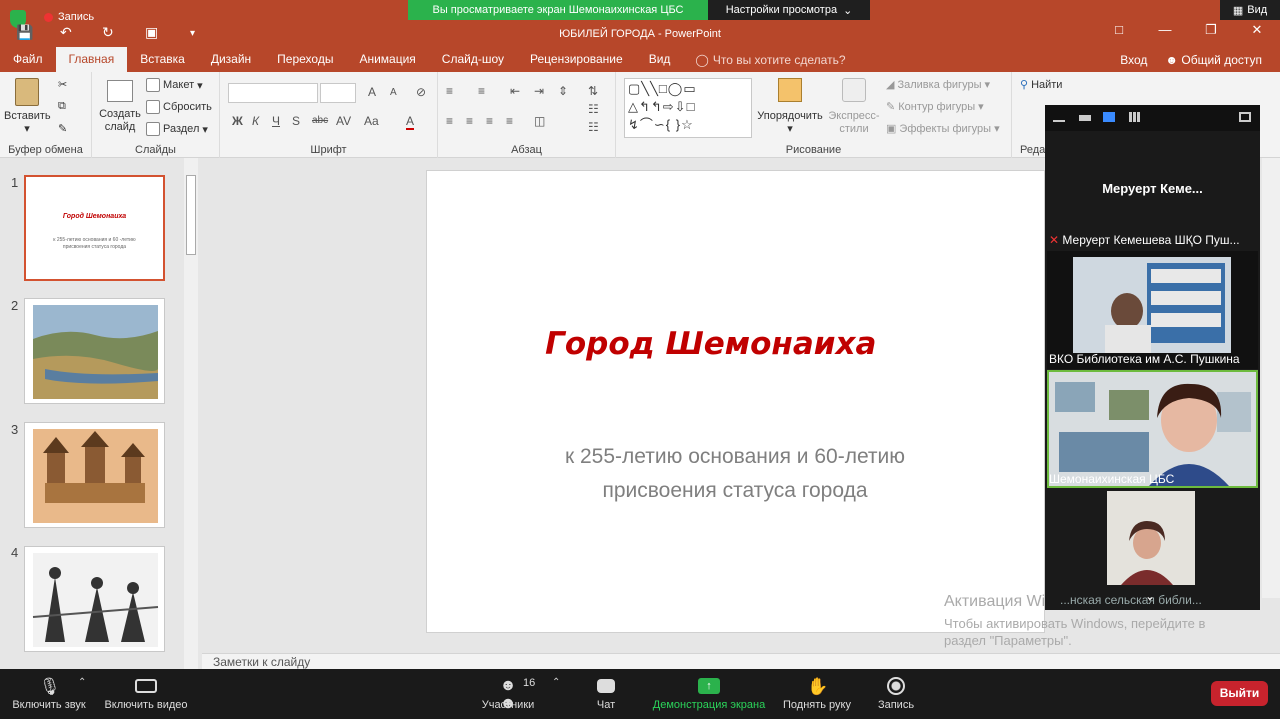 Image resolution: width=1280 pixels, height=719 pixels. Describe the element at coordinates (606, 694) in the screenshot. I see `chat-button: Чат` at that location.